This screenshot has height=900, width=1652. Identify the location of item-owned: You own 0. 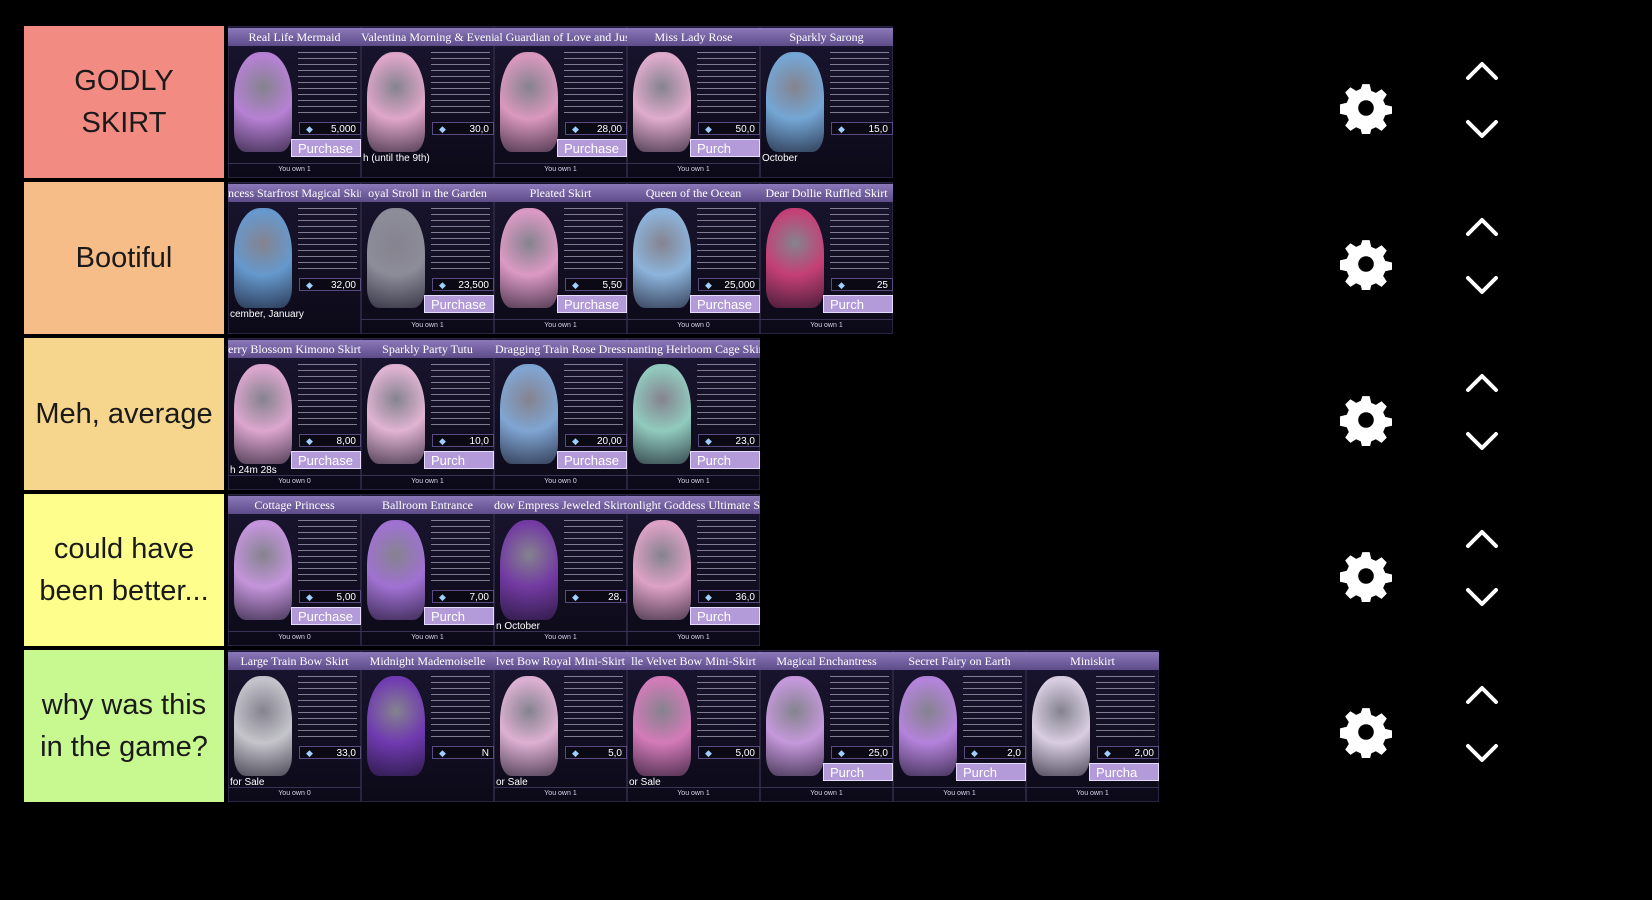
(294, 637).